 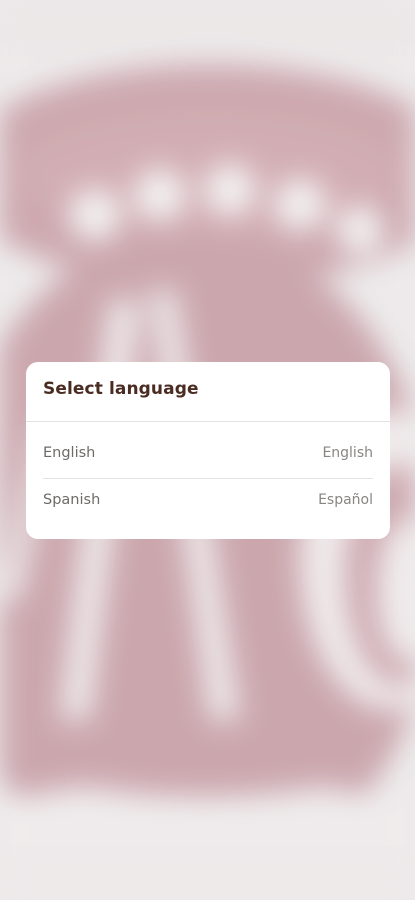 I want to click on language-native-name: English, so click(x=347, y=453).